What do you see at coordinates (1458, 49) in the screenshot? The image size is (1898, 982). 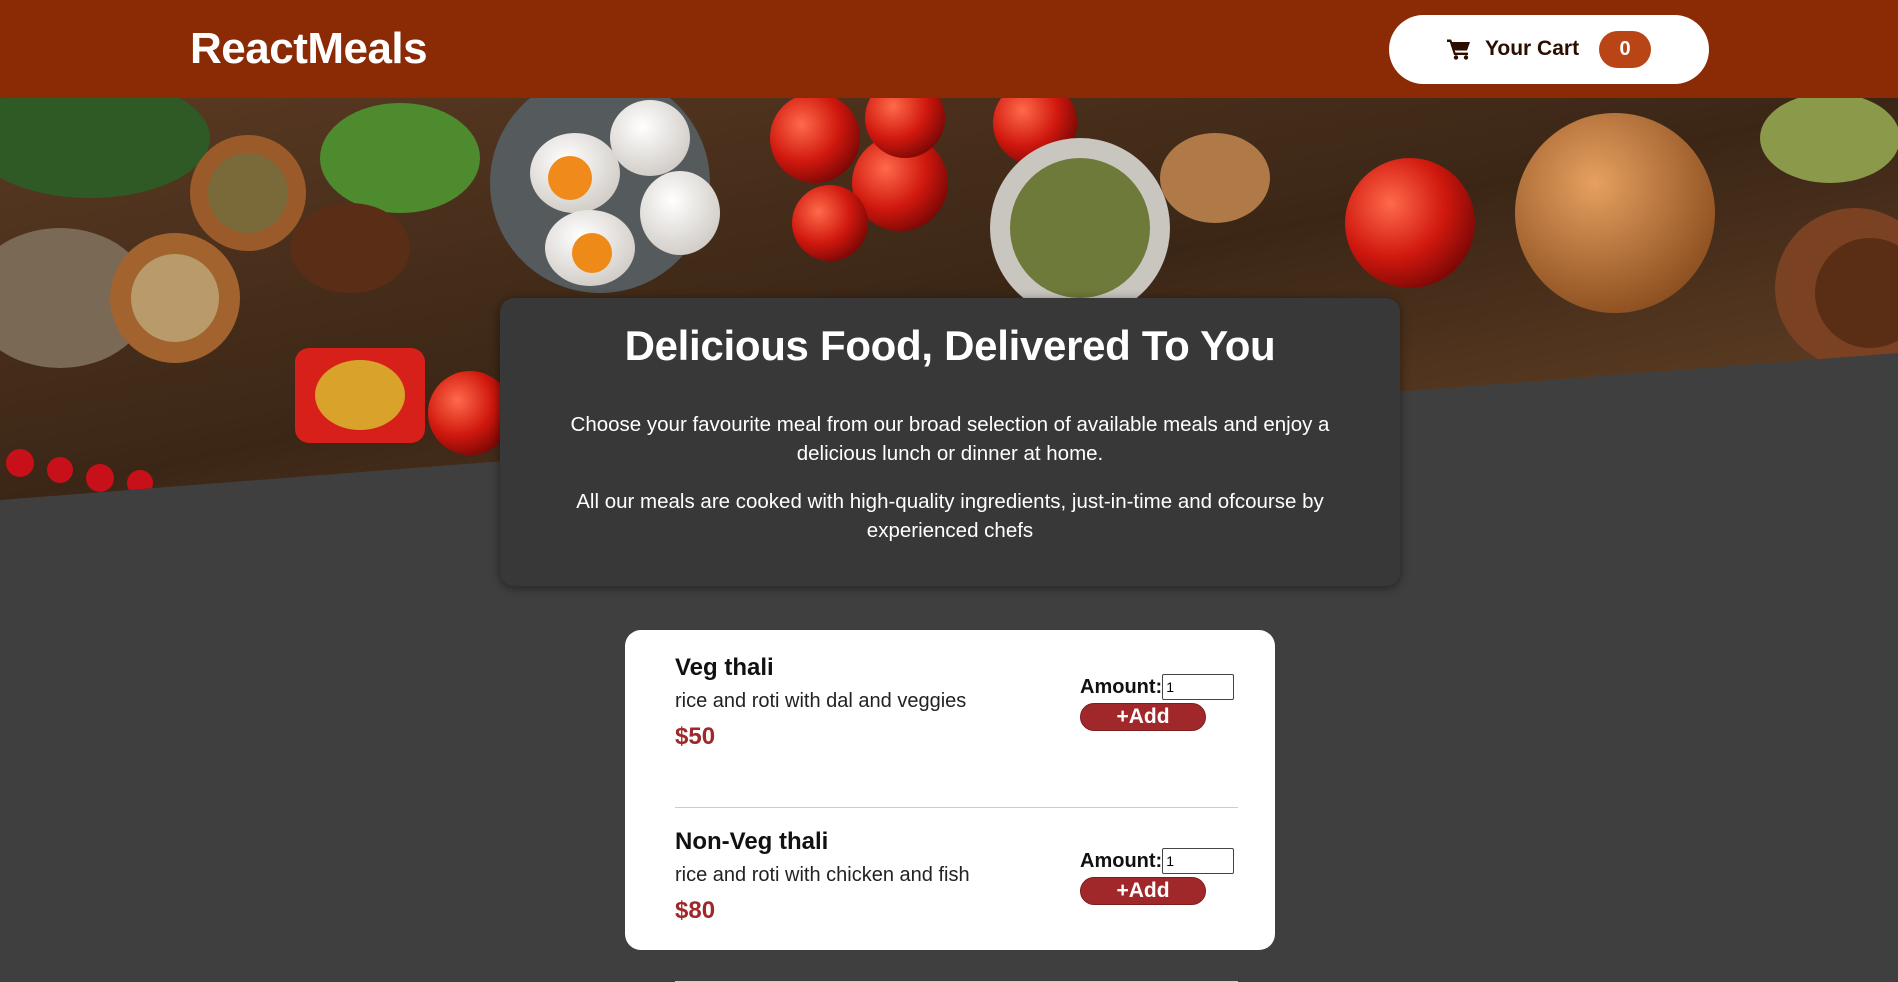 I see `cart-icon` at bounding box center [1458, 49].